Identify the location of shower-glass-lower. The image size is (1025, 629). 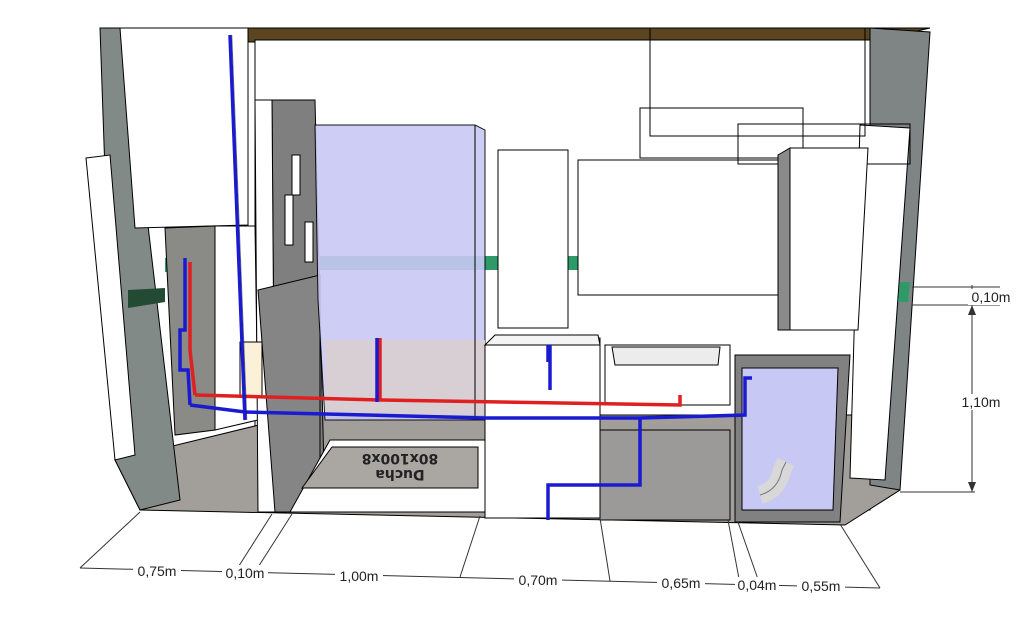
(405, 377).